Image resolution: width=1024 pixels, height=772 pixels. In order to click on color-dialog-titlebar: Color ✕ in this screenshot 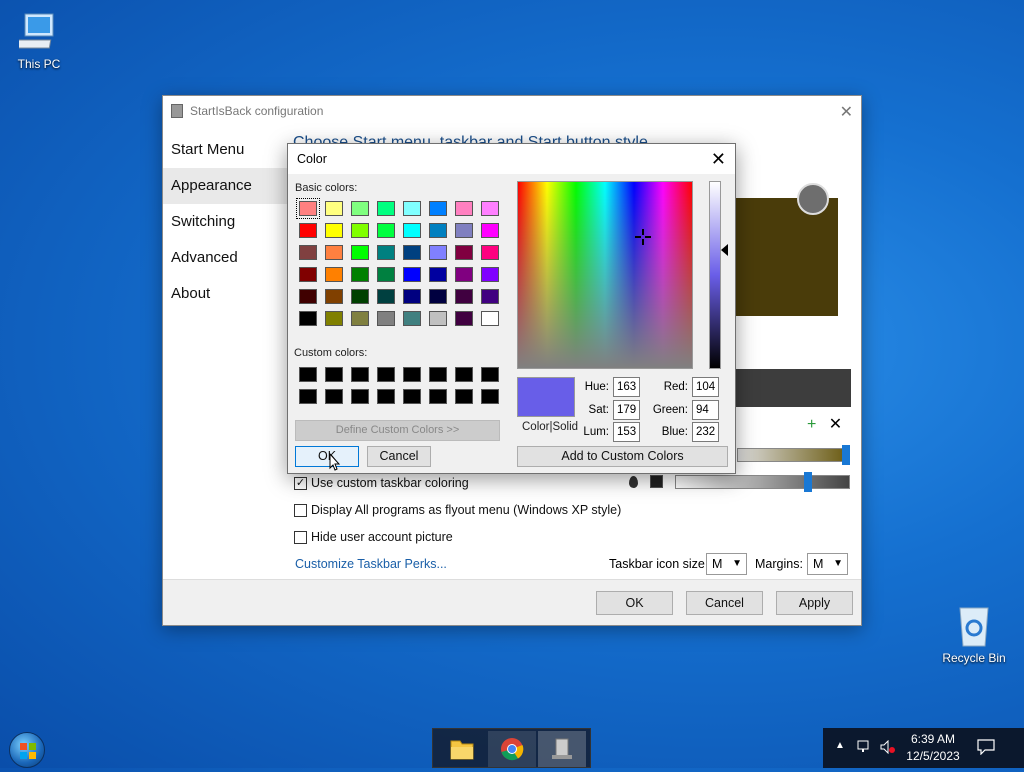, I will do `click(511, 159)`.